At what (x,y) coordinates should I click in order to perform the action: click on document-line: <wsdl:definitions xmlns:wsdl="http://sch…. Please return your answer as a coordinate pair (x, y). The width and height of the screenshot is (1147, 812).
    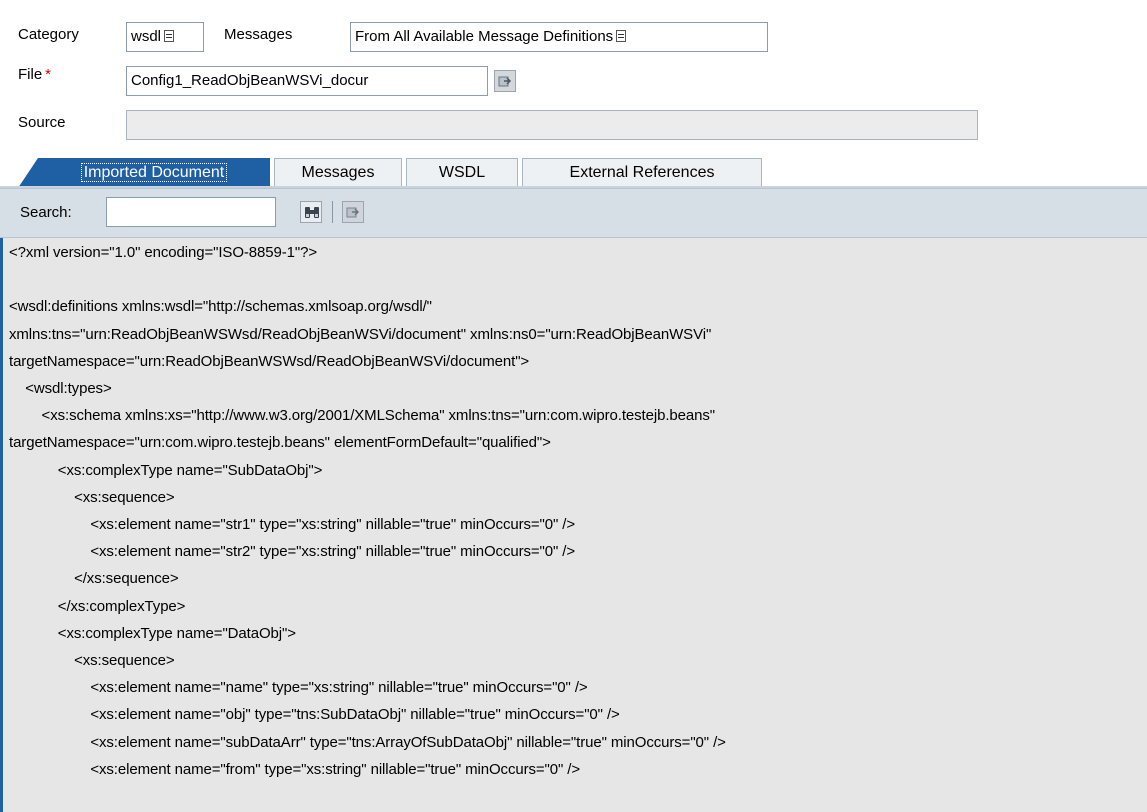
    Looking at the image, I should click on (220, 307).